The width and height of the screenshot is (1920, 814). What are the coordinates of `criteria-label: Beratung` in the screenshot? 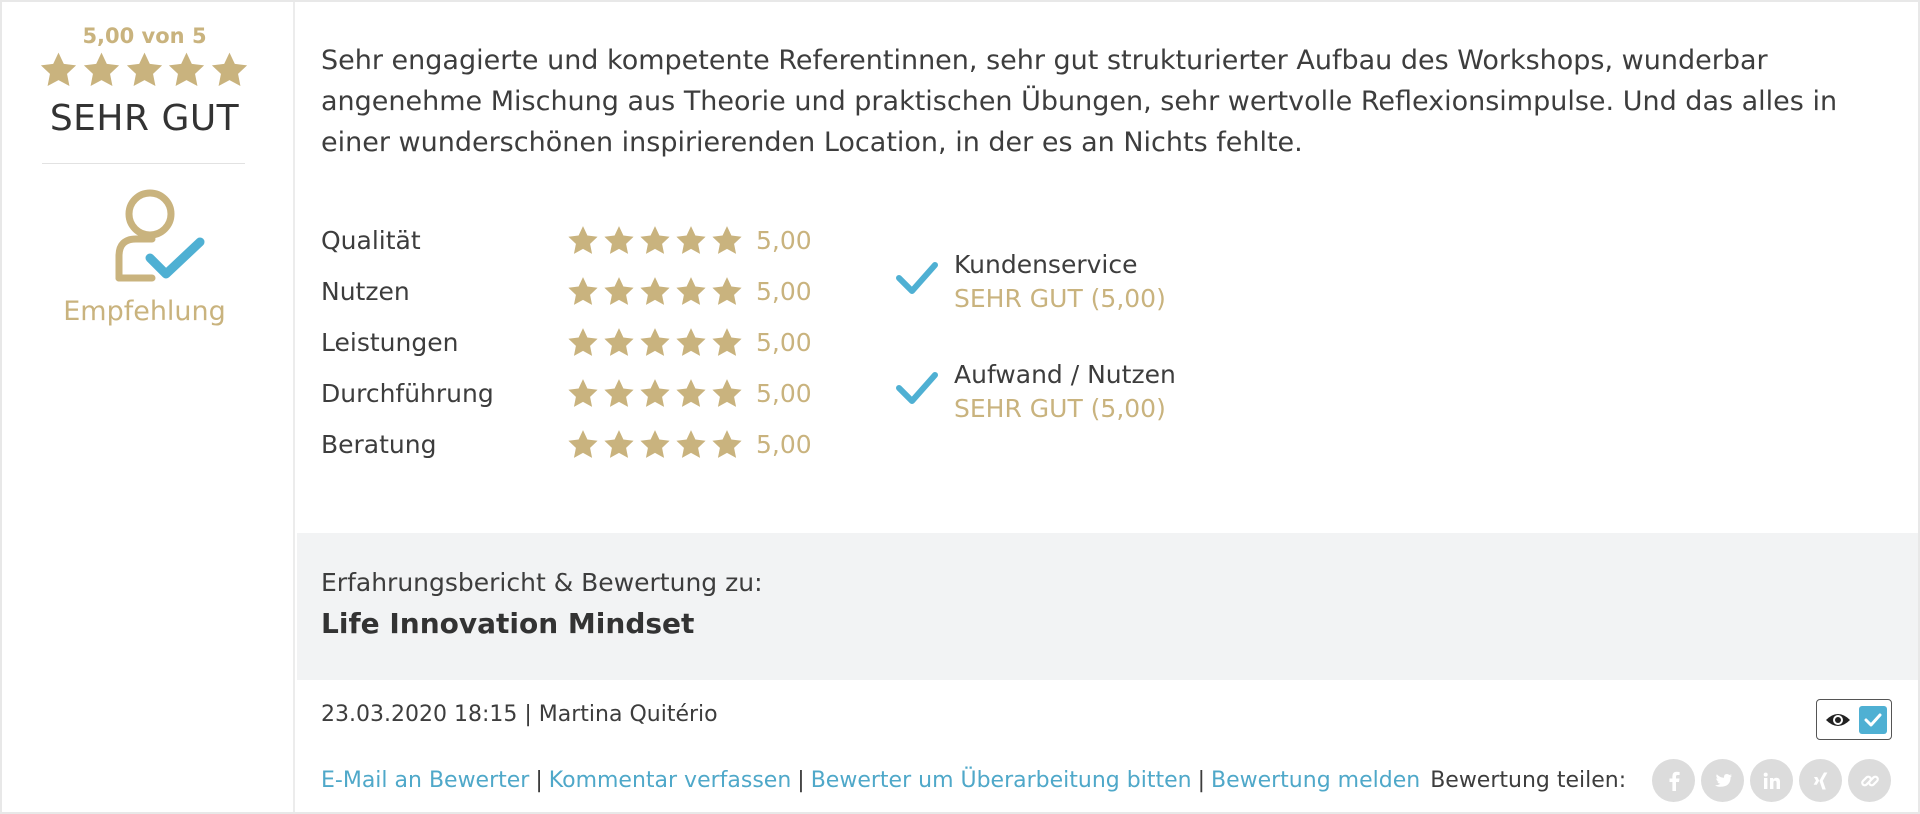 It's located at (379, 444).